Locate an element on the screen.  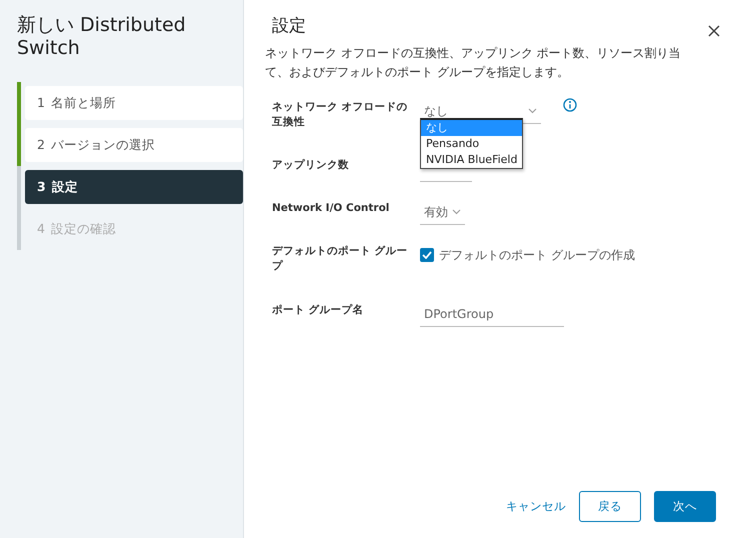
field-label: ポート グループ名 is located at coordinates (318, 310).